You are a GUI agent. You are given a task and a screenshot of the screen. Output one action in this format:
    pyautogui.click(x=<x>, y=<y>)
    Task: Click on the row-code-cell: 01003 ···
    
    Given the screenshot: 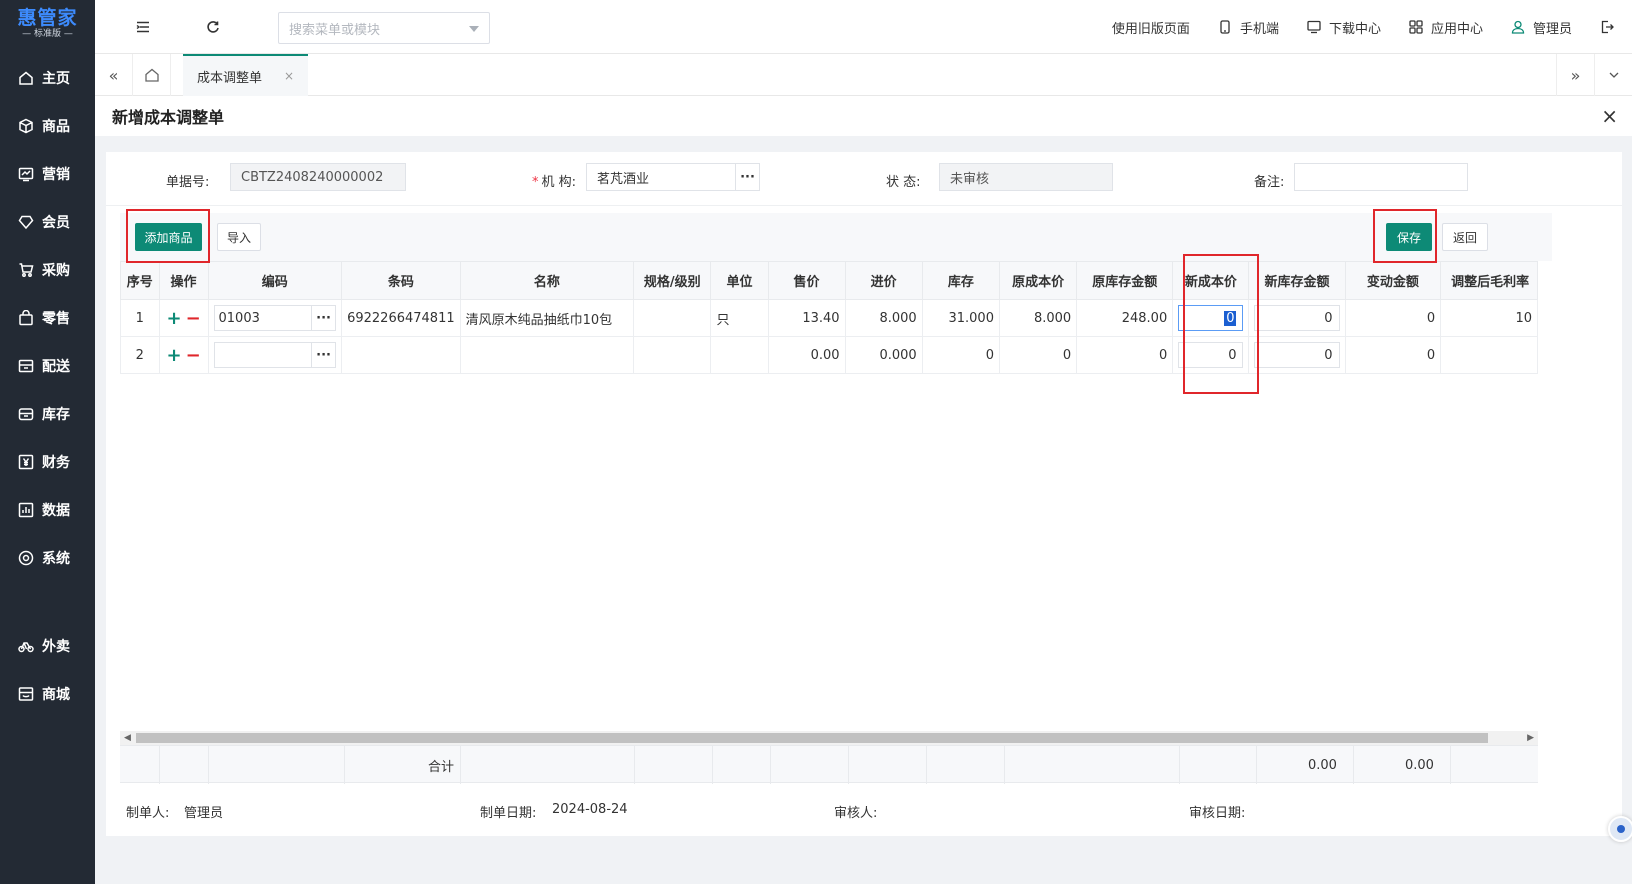 What is the action you would take?
    pyautogui.click(x=275, y=318)
    